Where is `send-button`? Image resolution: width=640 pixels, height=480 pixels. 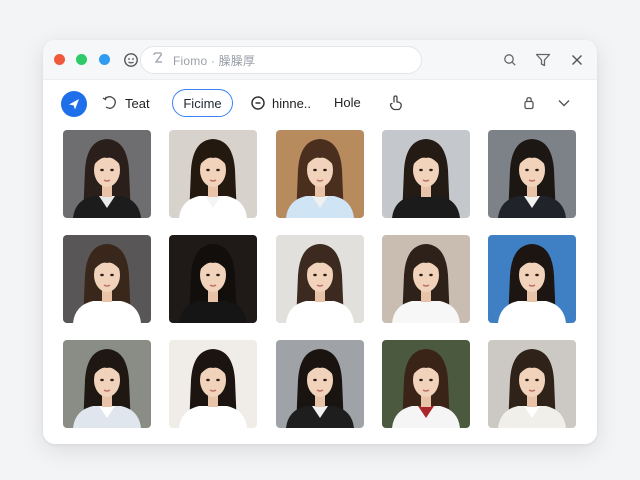
send-button is located at coordinates (74, 104).